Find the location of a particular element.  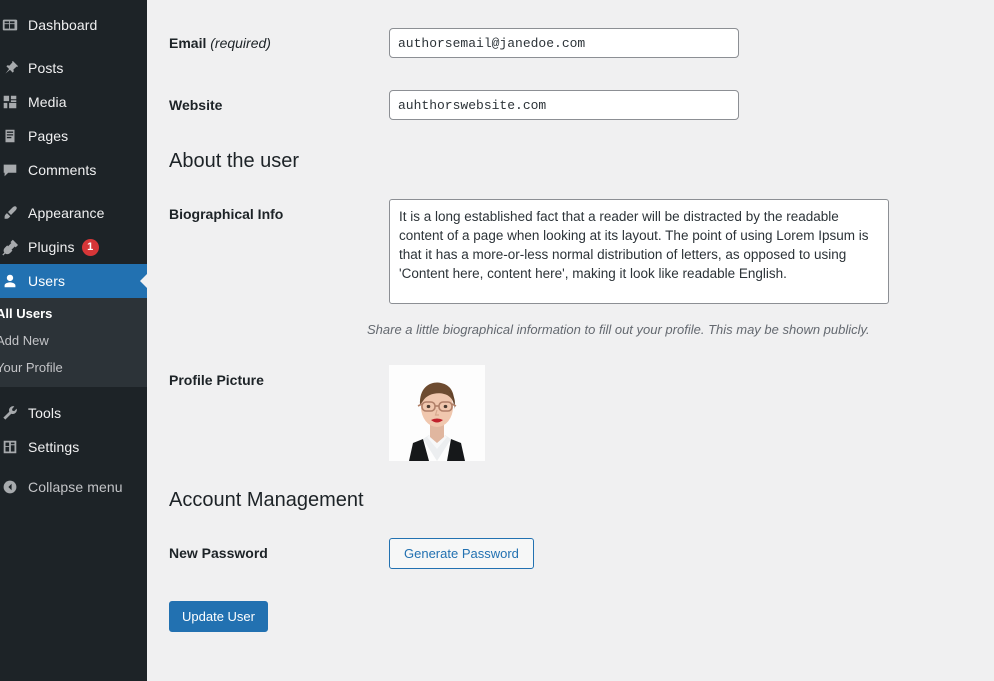

pin-icon is located at coordinates (12, 68).